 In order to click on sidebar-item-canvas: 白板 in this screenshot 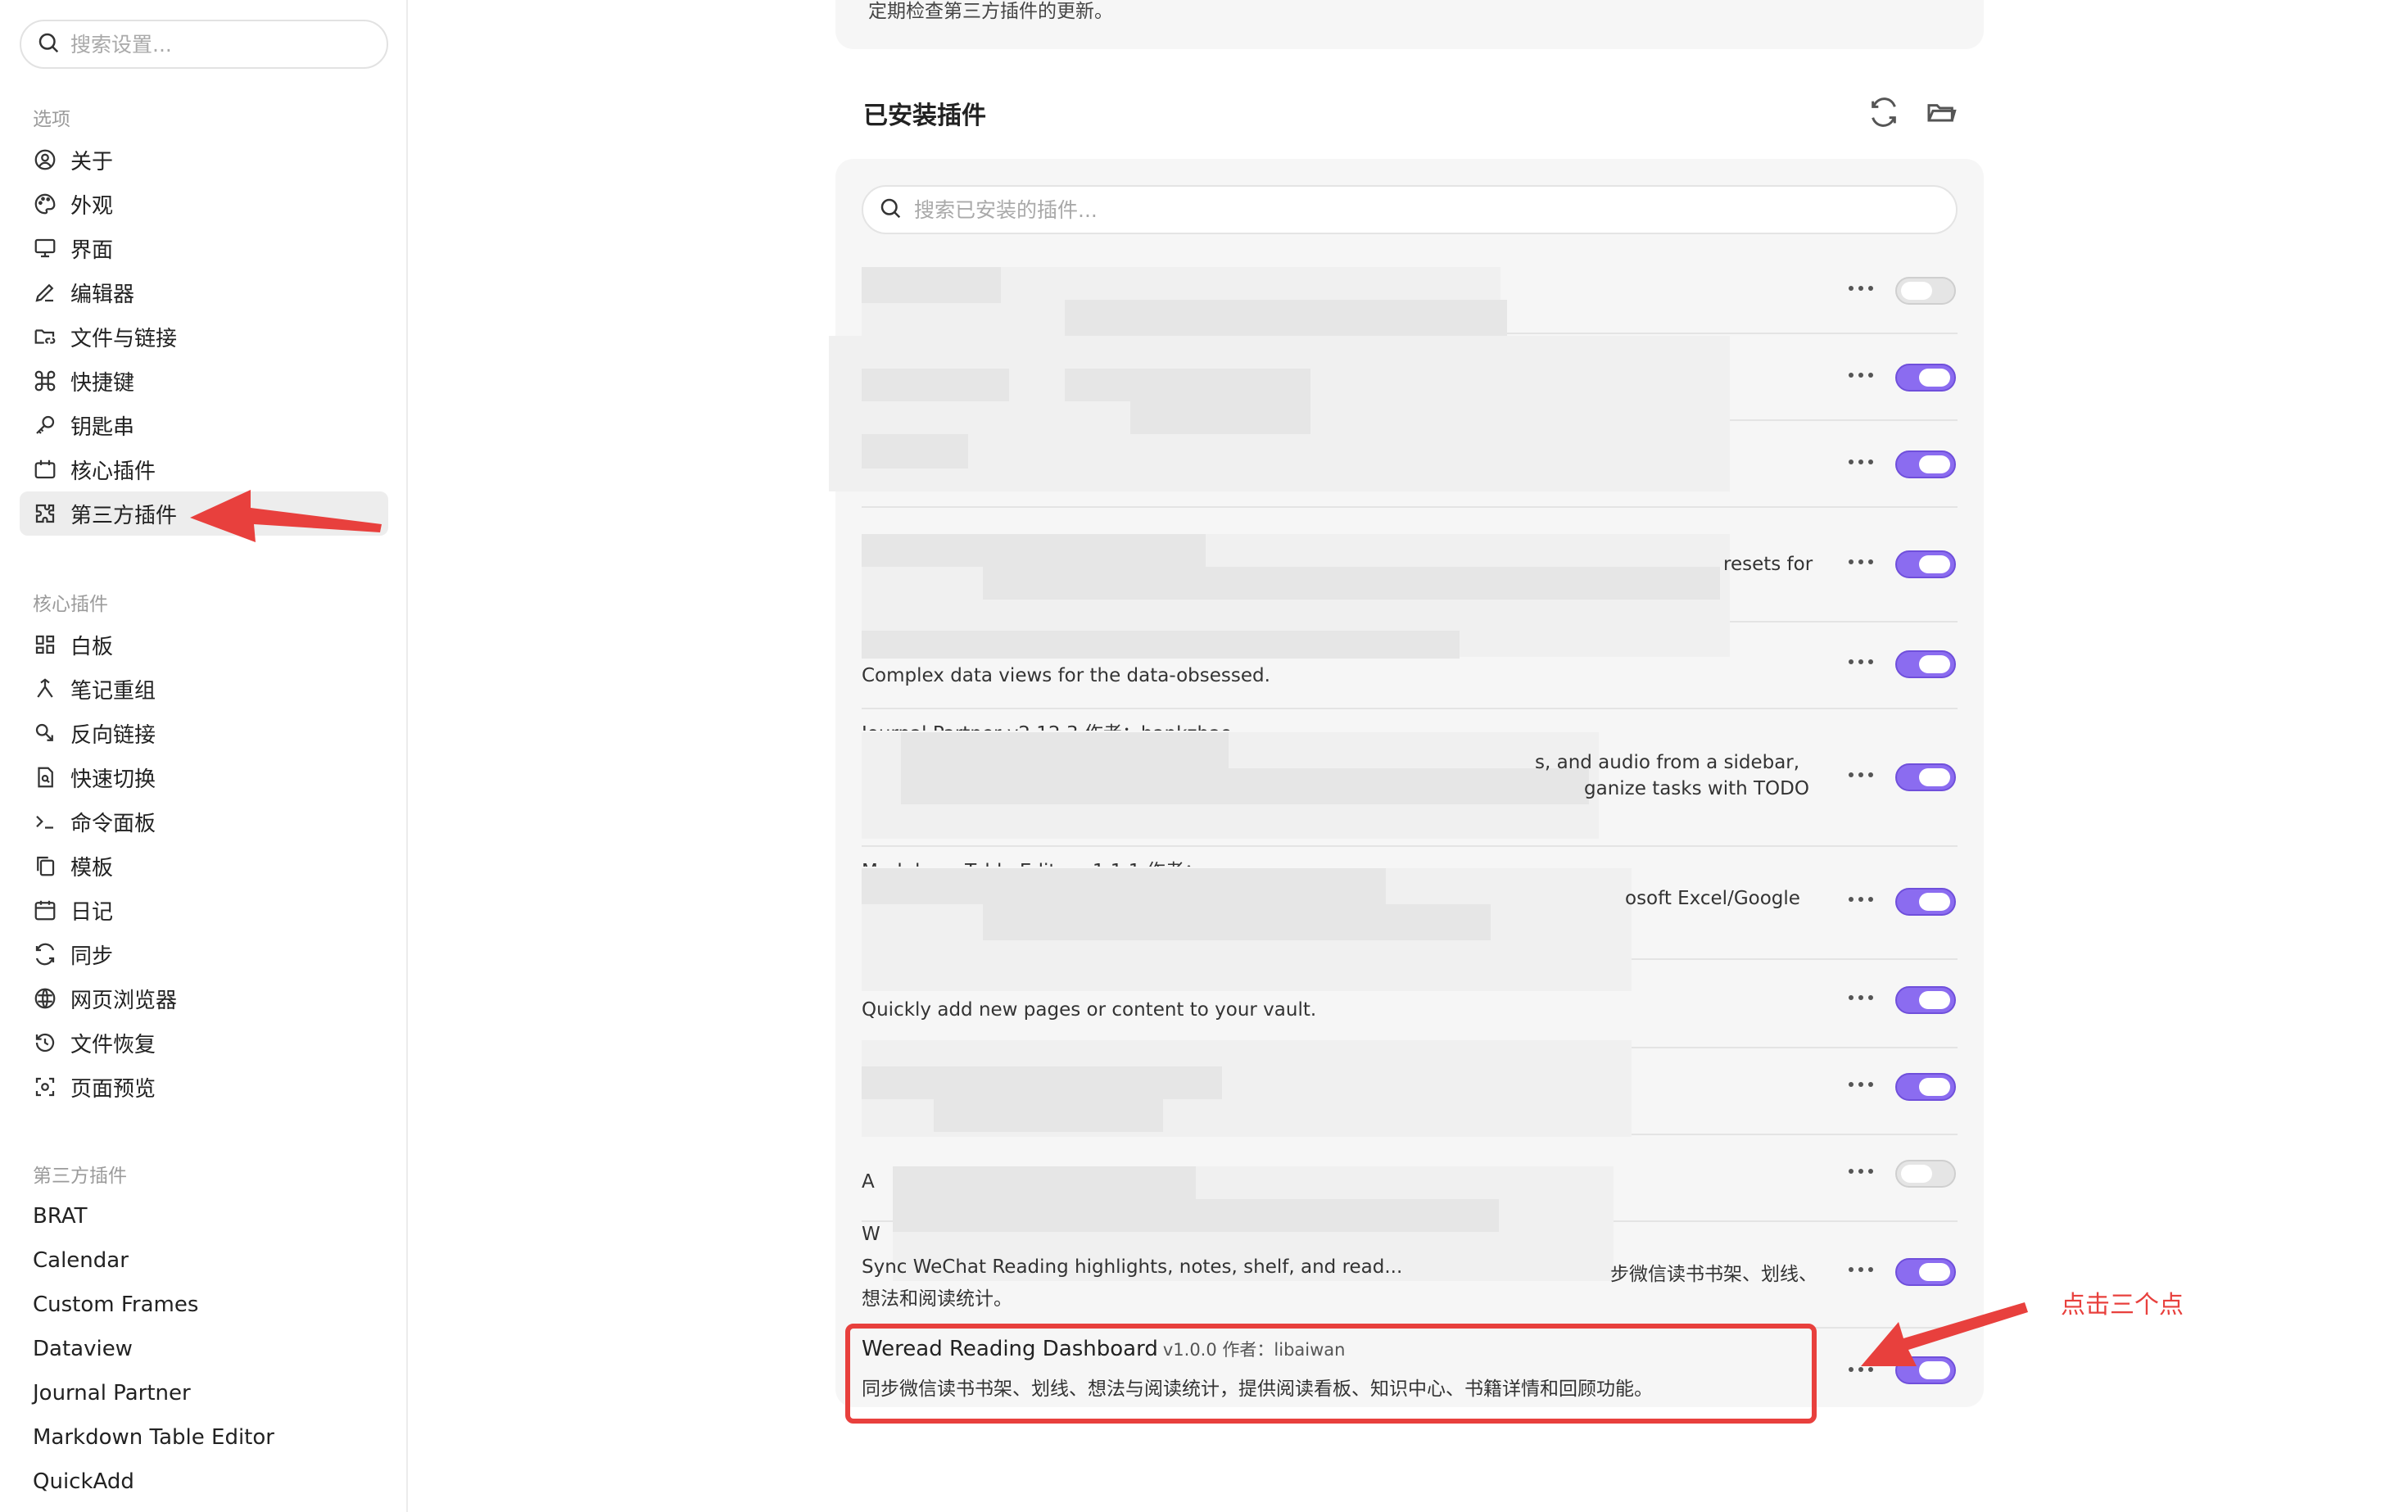, I will do `click(204, 644)`.